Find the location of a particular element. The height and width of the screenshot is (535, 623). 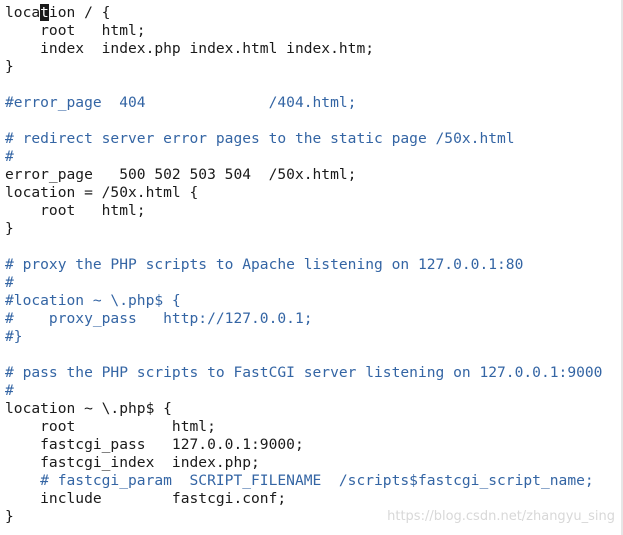

comment-line: #} is located at coordinates (14, 337).